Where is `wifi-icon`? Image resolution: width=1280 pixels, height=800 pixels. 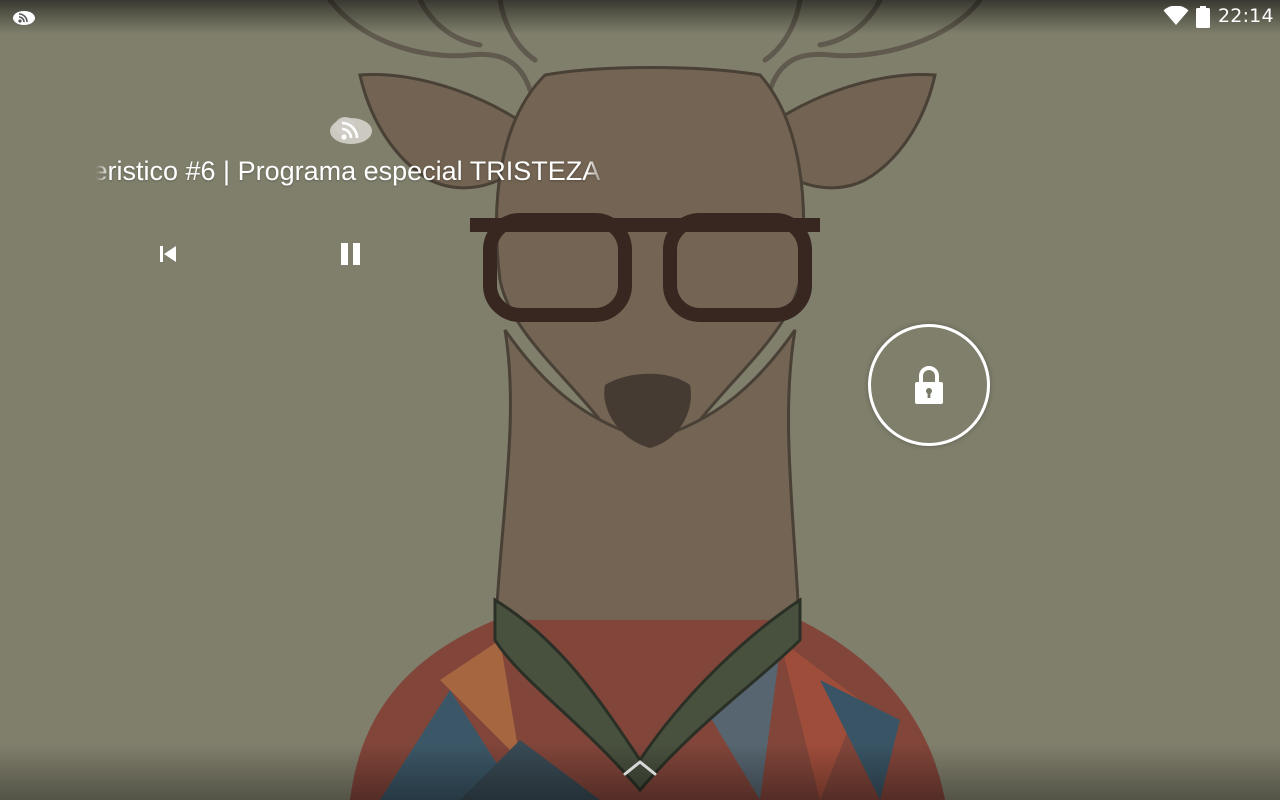
wifi-icon is located at coordinates (1176, 15).